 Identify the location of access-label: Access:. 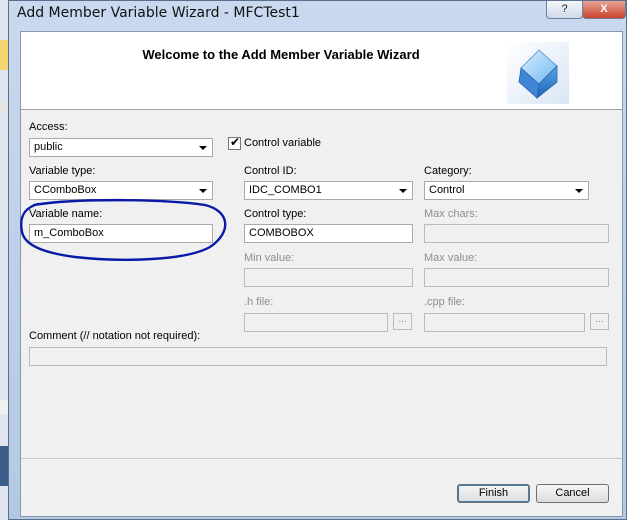
(48, 127).